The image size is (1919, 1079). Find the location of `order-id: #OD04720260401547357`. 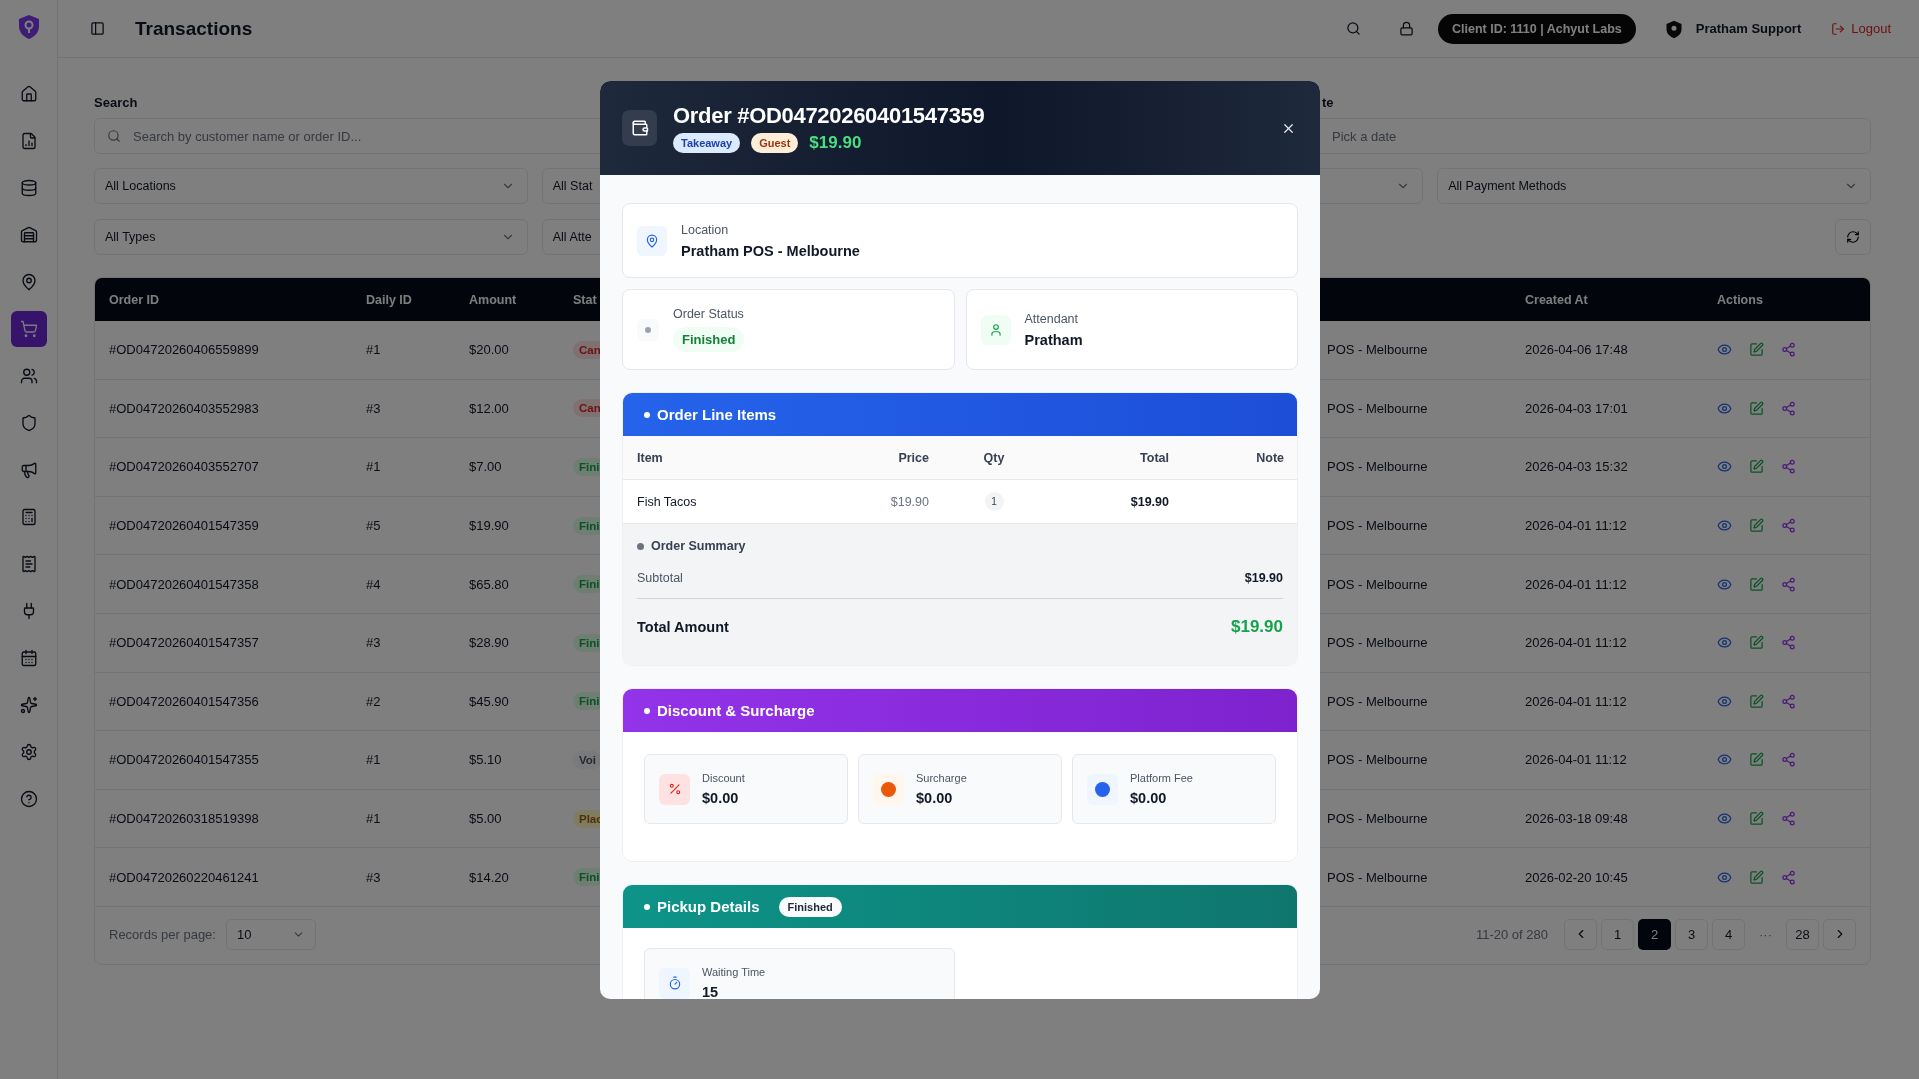

order-id: #OD04720260401547357 is located at coordinates (184, 643).